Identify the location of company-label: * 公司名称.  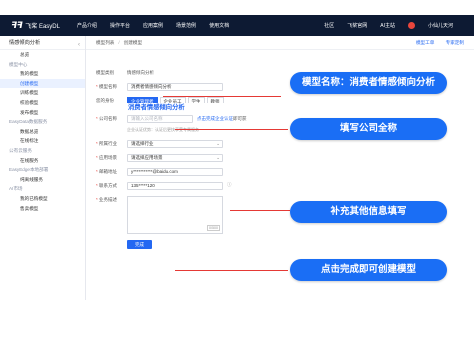
(107, 118).